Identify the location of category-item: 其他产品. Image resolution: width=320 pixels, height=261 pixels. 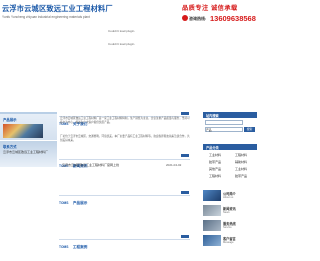
(215, 169).